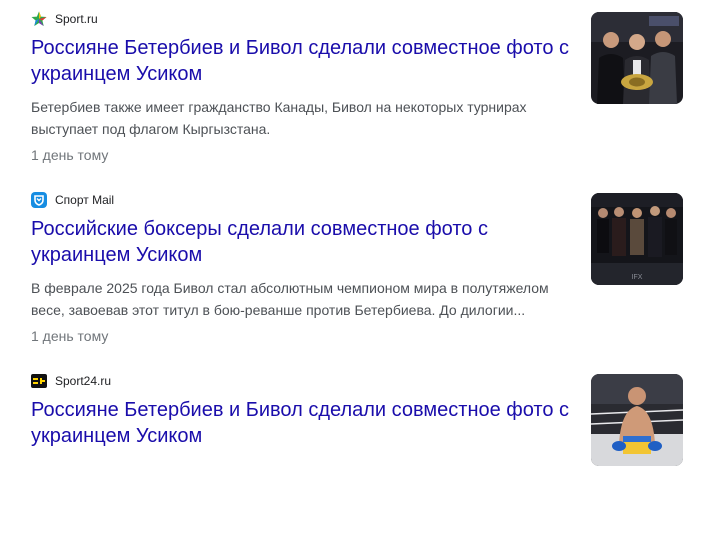  Describe the element at coordinates (83, 381) in the screenshot. I see `source-name: Sport24.ru` at that location.